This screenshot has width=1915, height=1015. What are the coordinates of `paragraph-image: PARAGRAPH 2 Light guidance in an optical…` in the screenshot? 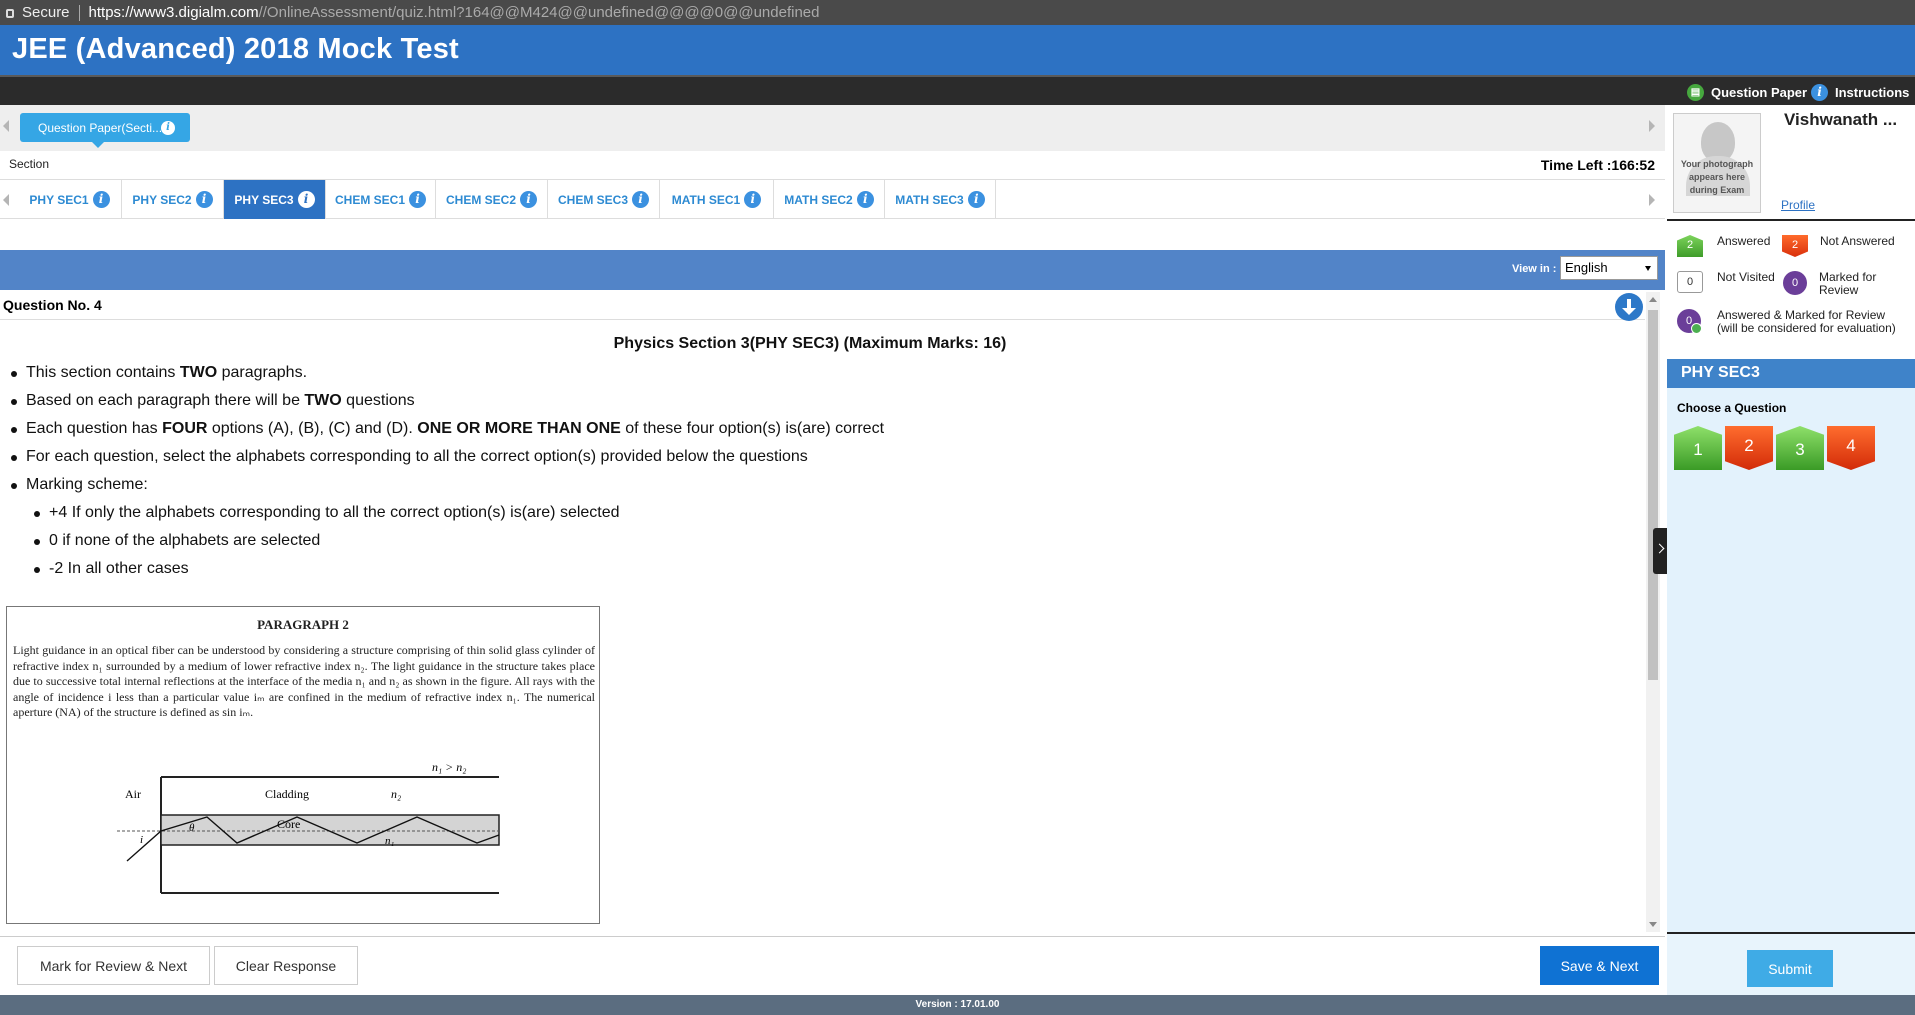 It's located at (303, 765).